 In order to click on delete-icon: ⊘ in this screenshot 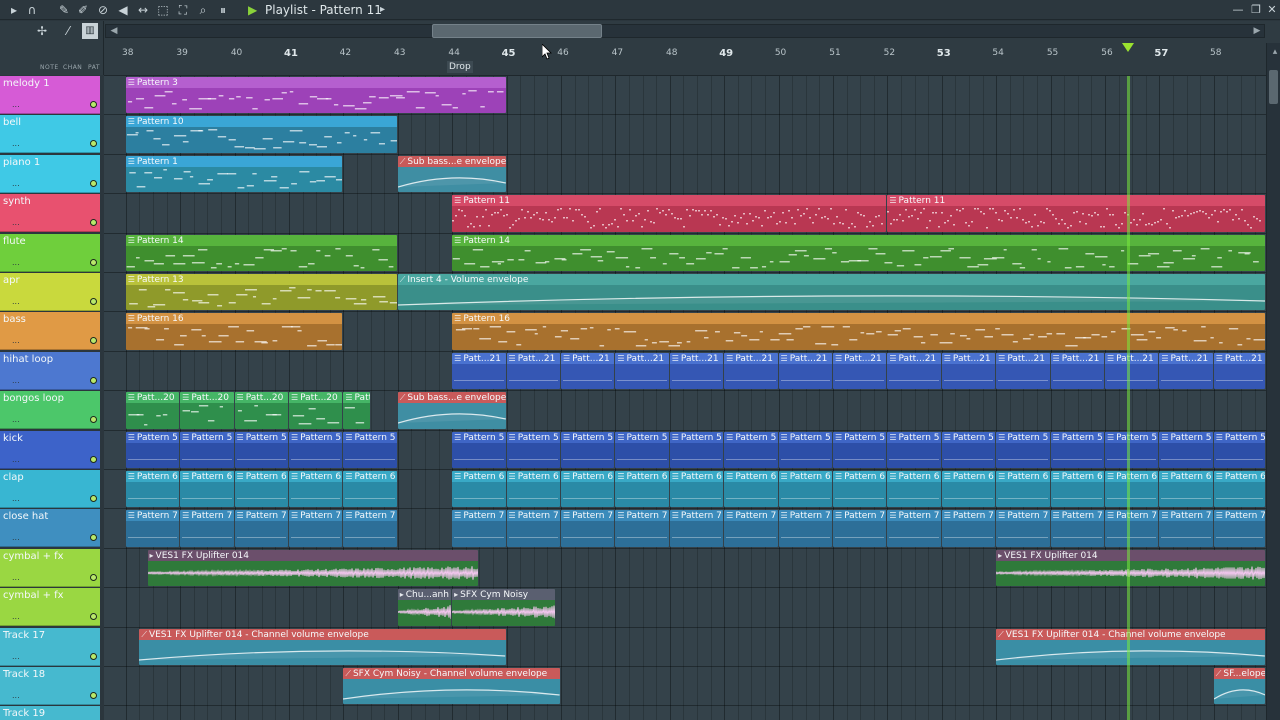, I will do `click(103, 10)`.